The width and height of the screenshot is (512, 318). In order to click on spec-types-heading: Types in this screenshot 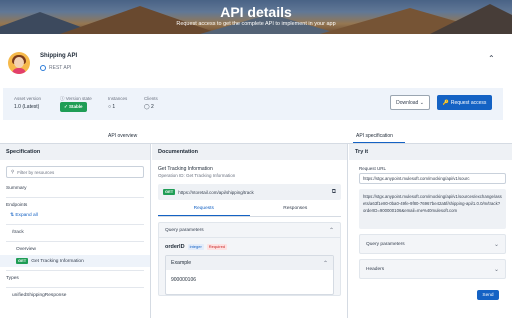, I will do `click(12, 278)`.